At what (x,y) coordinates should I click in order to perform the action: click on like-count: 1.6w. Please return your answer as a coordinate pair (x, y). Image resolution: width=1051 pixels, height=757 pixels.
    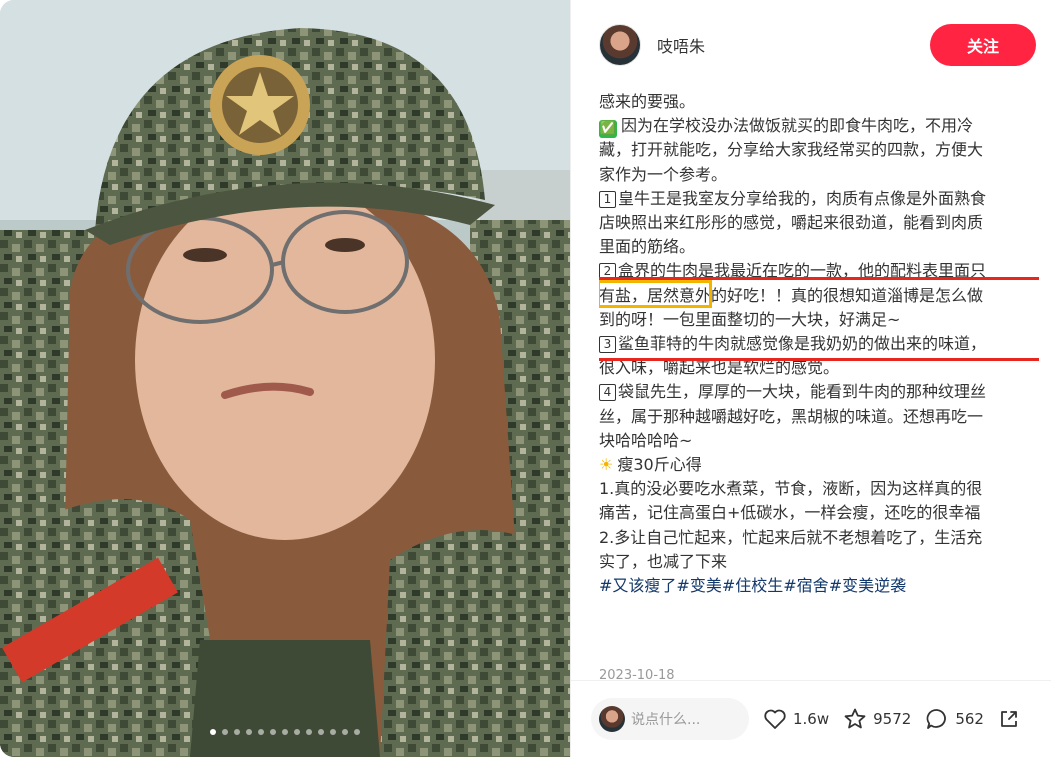
    Looking at the image, I should click on (811, 719).